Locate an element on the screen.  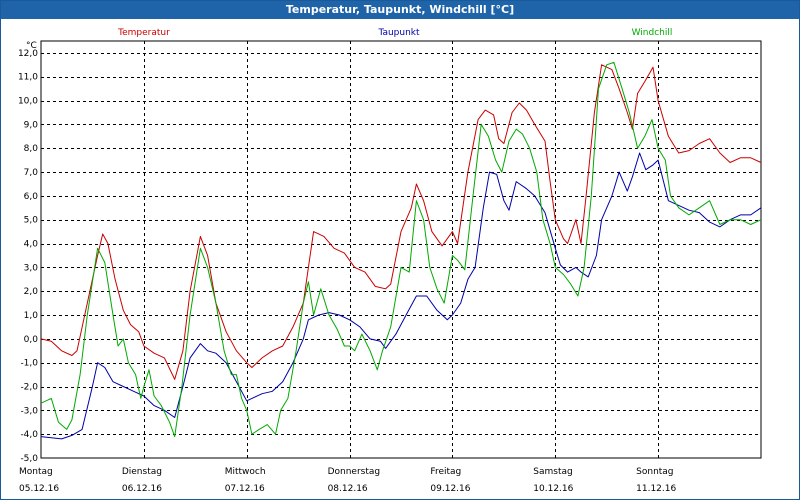
y-tick-label: 5,0 is located at coordinates (31, 221).